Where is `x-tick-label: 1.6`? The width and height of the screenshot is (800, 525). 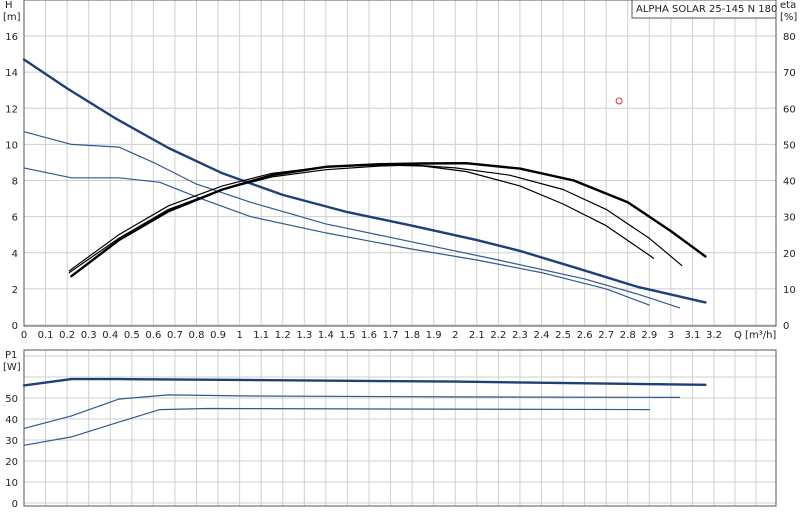 x-tick-label: 1.6 is located at coordinates (369, 335).